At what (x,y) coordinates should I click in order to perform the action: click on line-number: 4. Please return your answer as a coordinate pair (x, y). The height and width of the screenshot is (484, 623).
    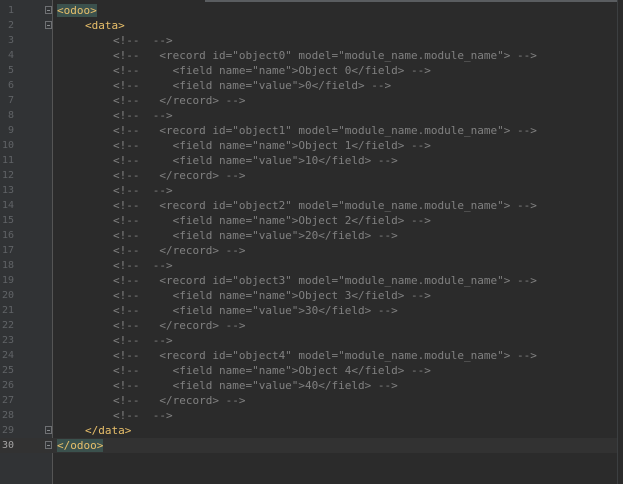
    Looking at the image, I should click on (10, 55).